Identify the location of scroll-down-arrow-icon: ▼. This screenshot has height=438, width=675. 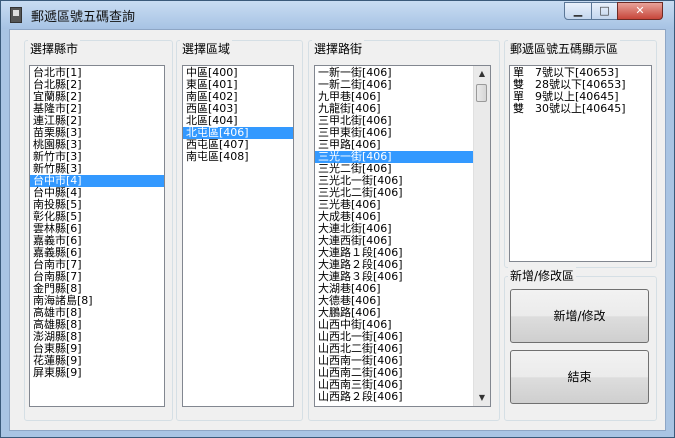
(482, 398).